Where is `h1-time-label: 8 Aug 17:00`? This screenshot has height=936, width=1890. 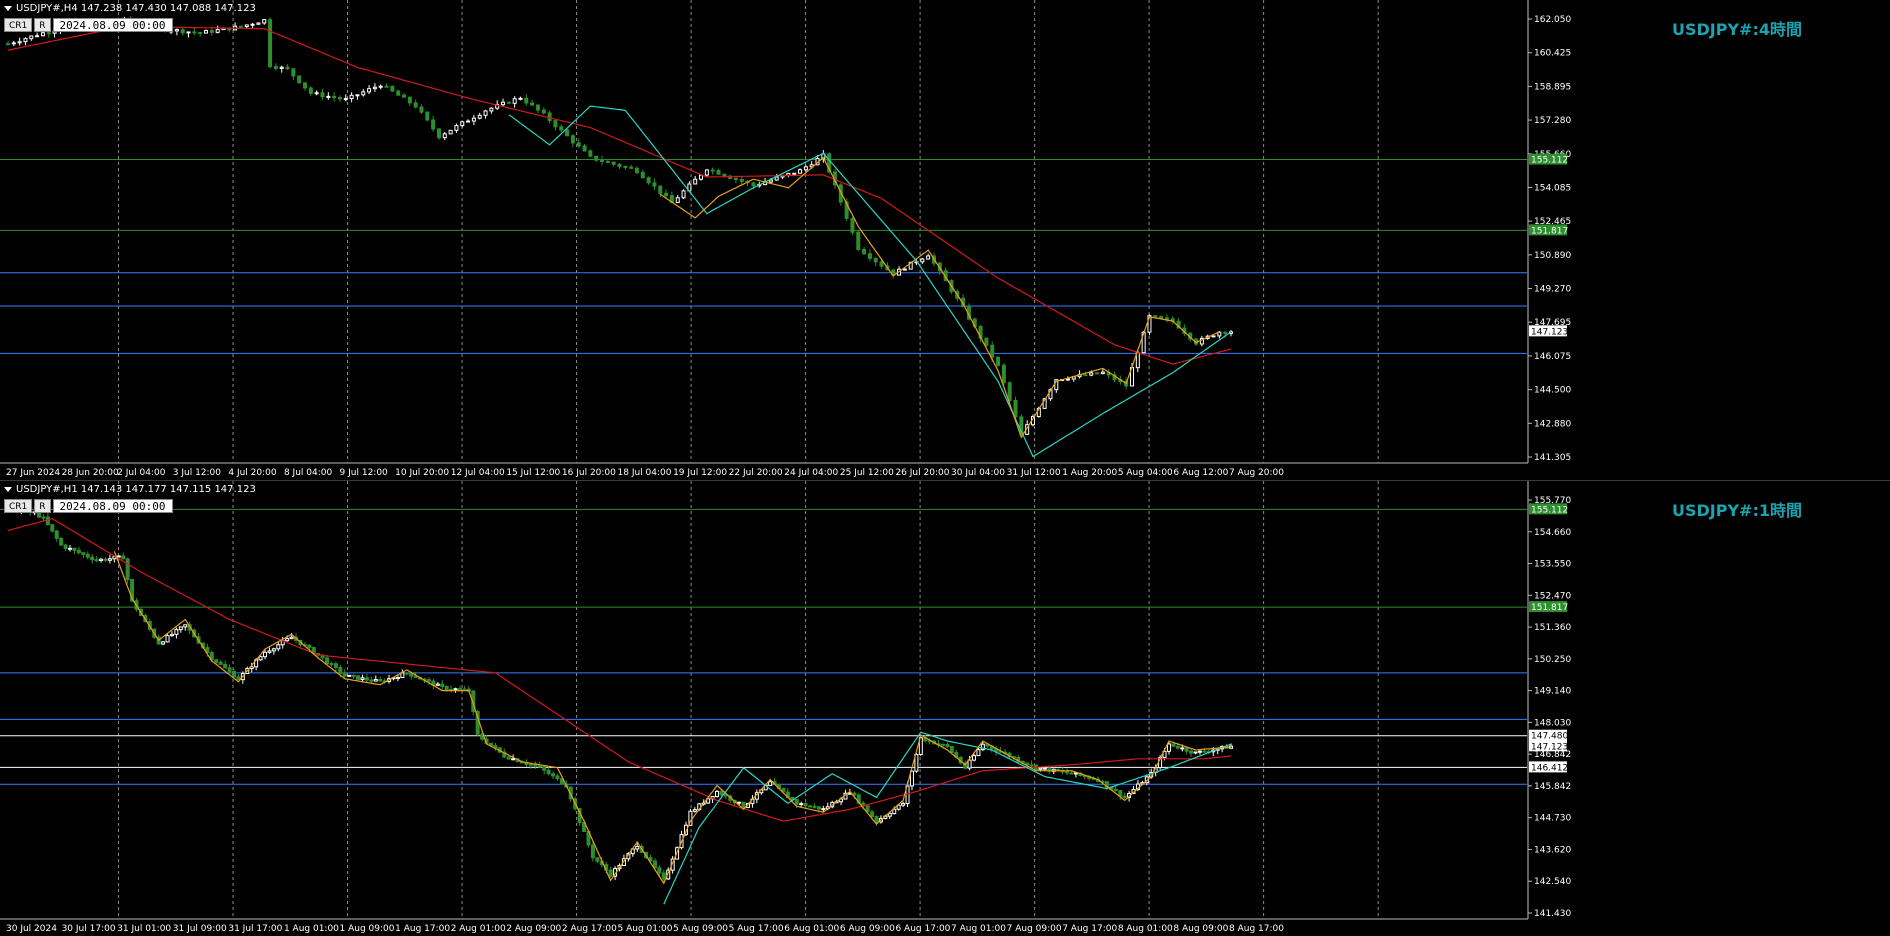
h1-time-label: 8 Aug 17:00 is located at coordinates (1256, 929).